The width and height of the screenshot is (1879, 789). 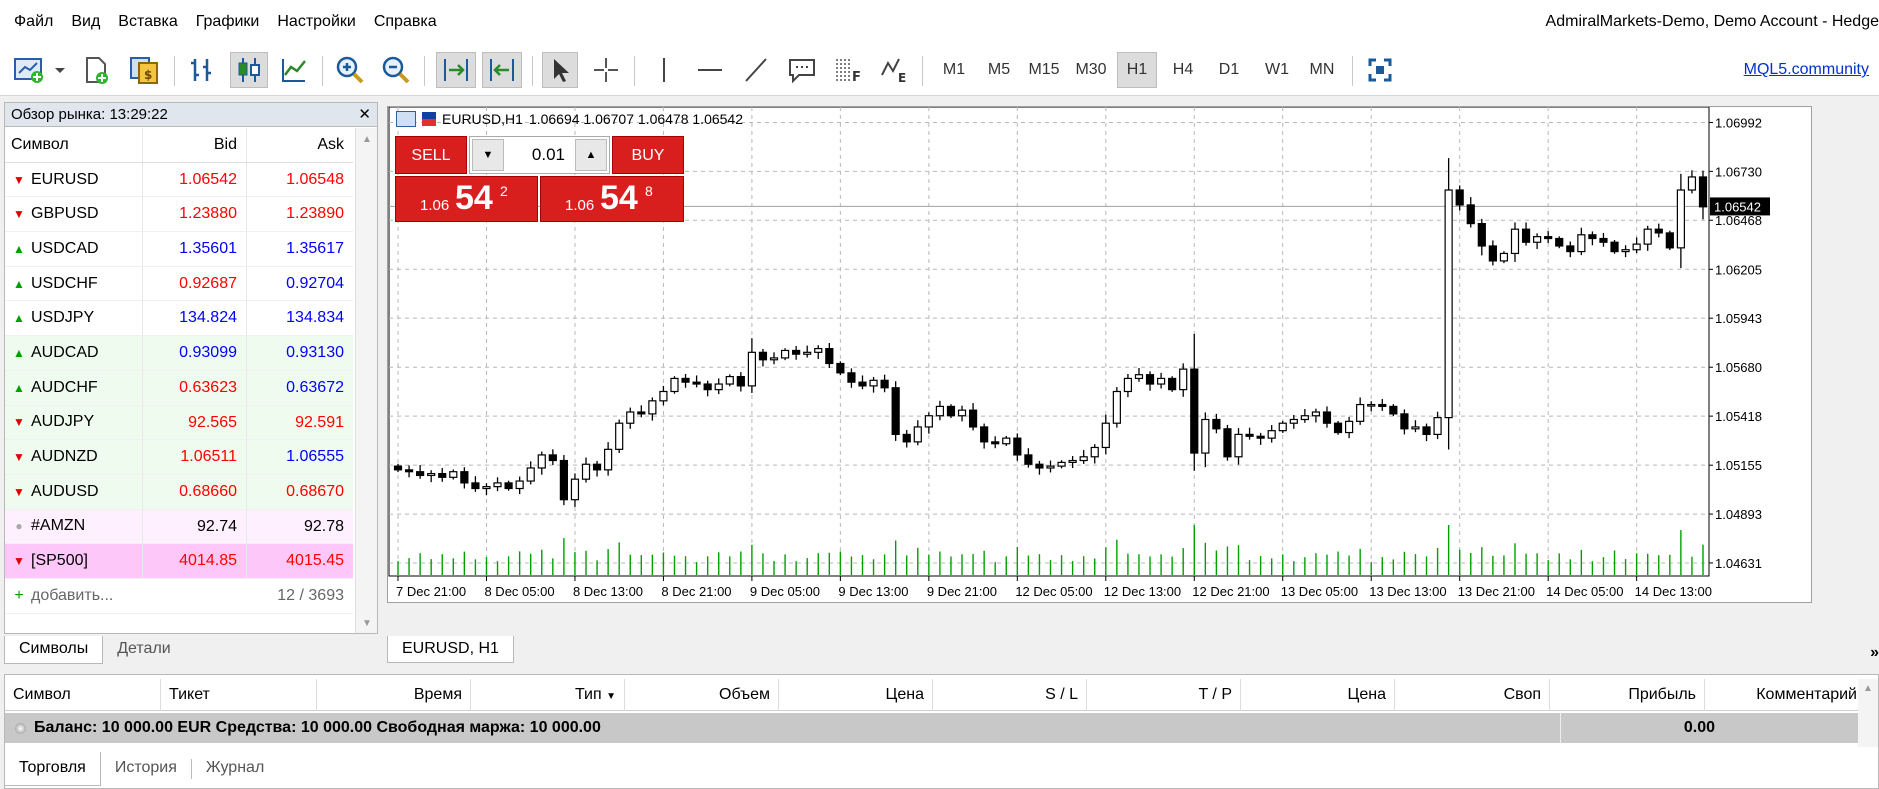 What do you see at coordinates (1183, 70) in the screenshot?
I see `tf-h4: H4` at bounding box center [1183, 70].